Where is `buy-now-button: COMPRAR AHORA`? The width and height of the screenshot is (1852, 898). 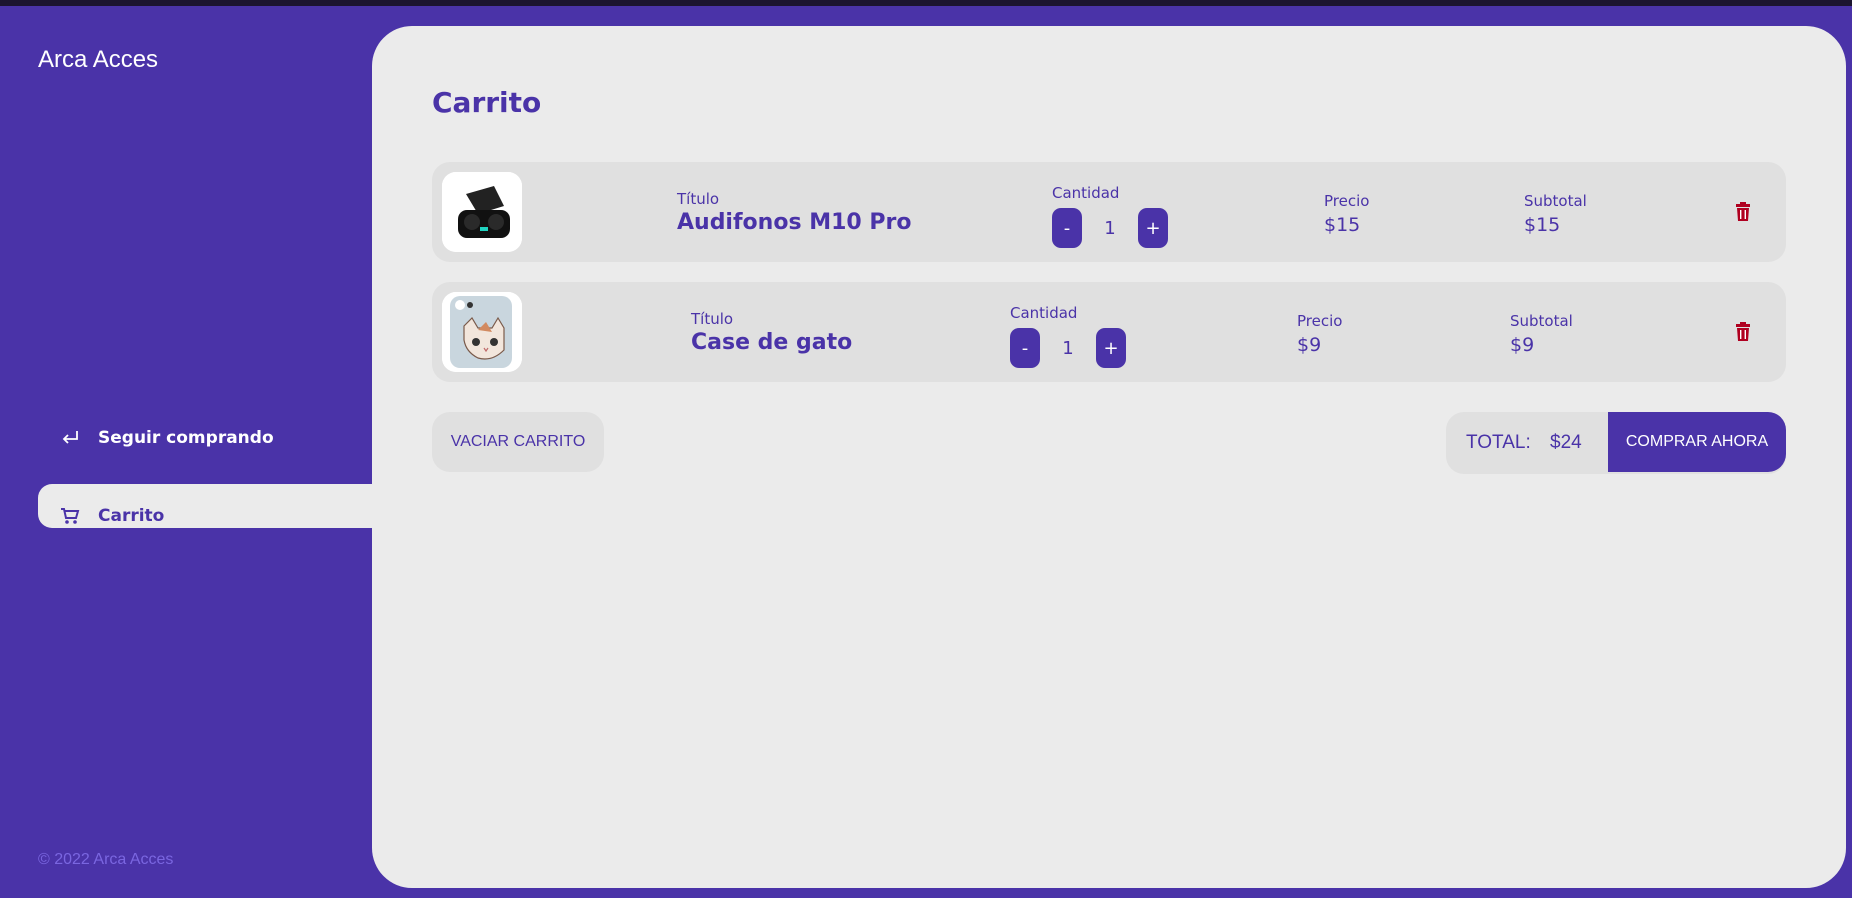
buy-now-button: COMPRAR AHORA is located at coordinates (1697, 442).